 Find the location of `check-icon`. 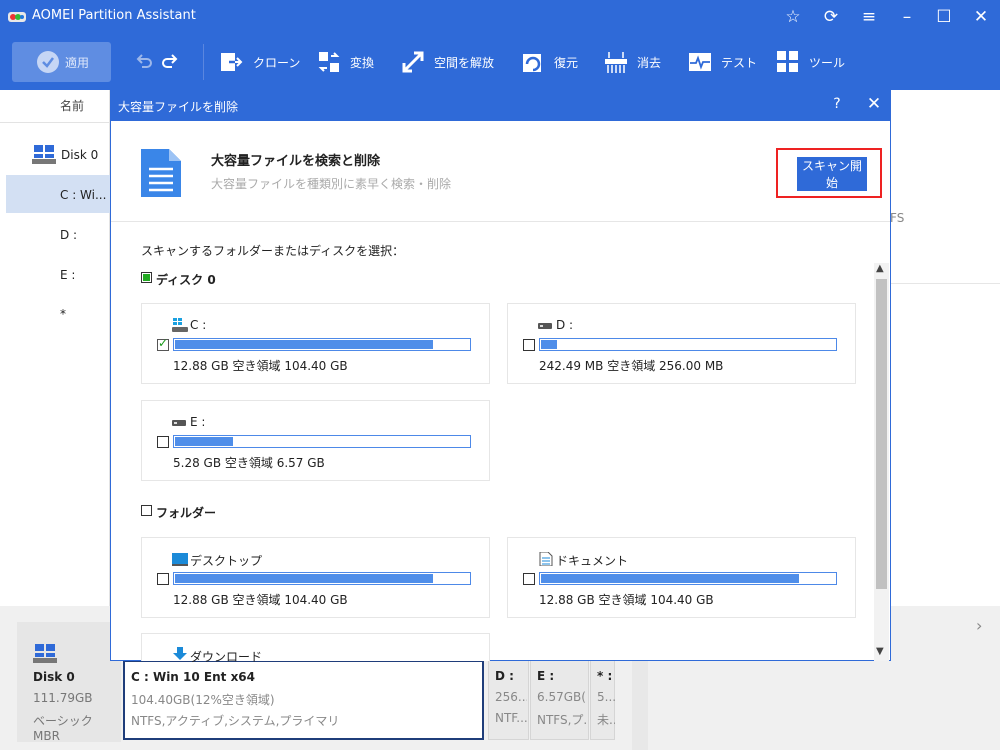

check-icon is located at coordinates (48, 62).